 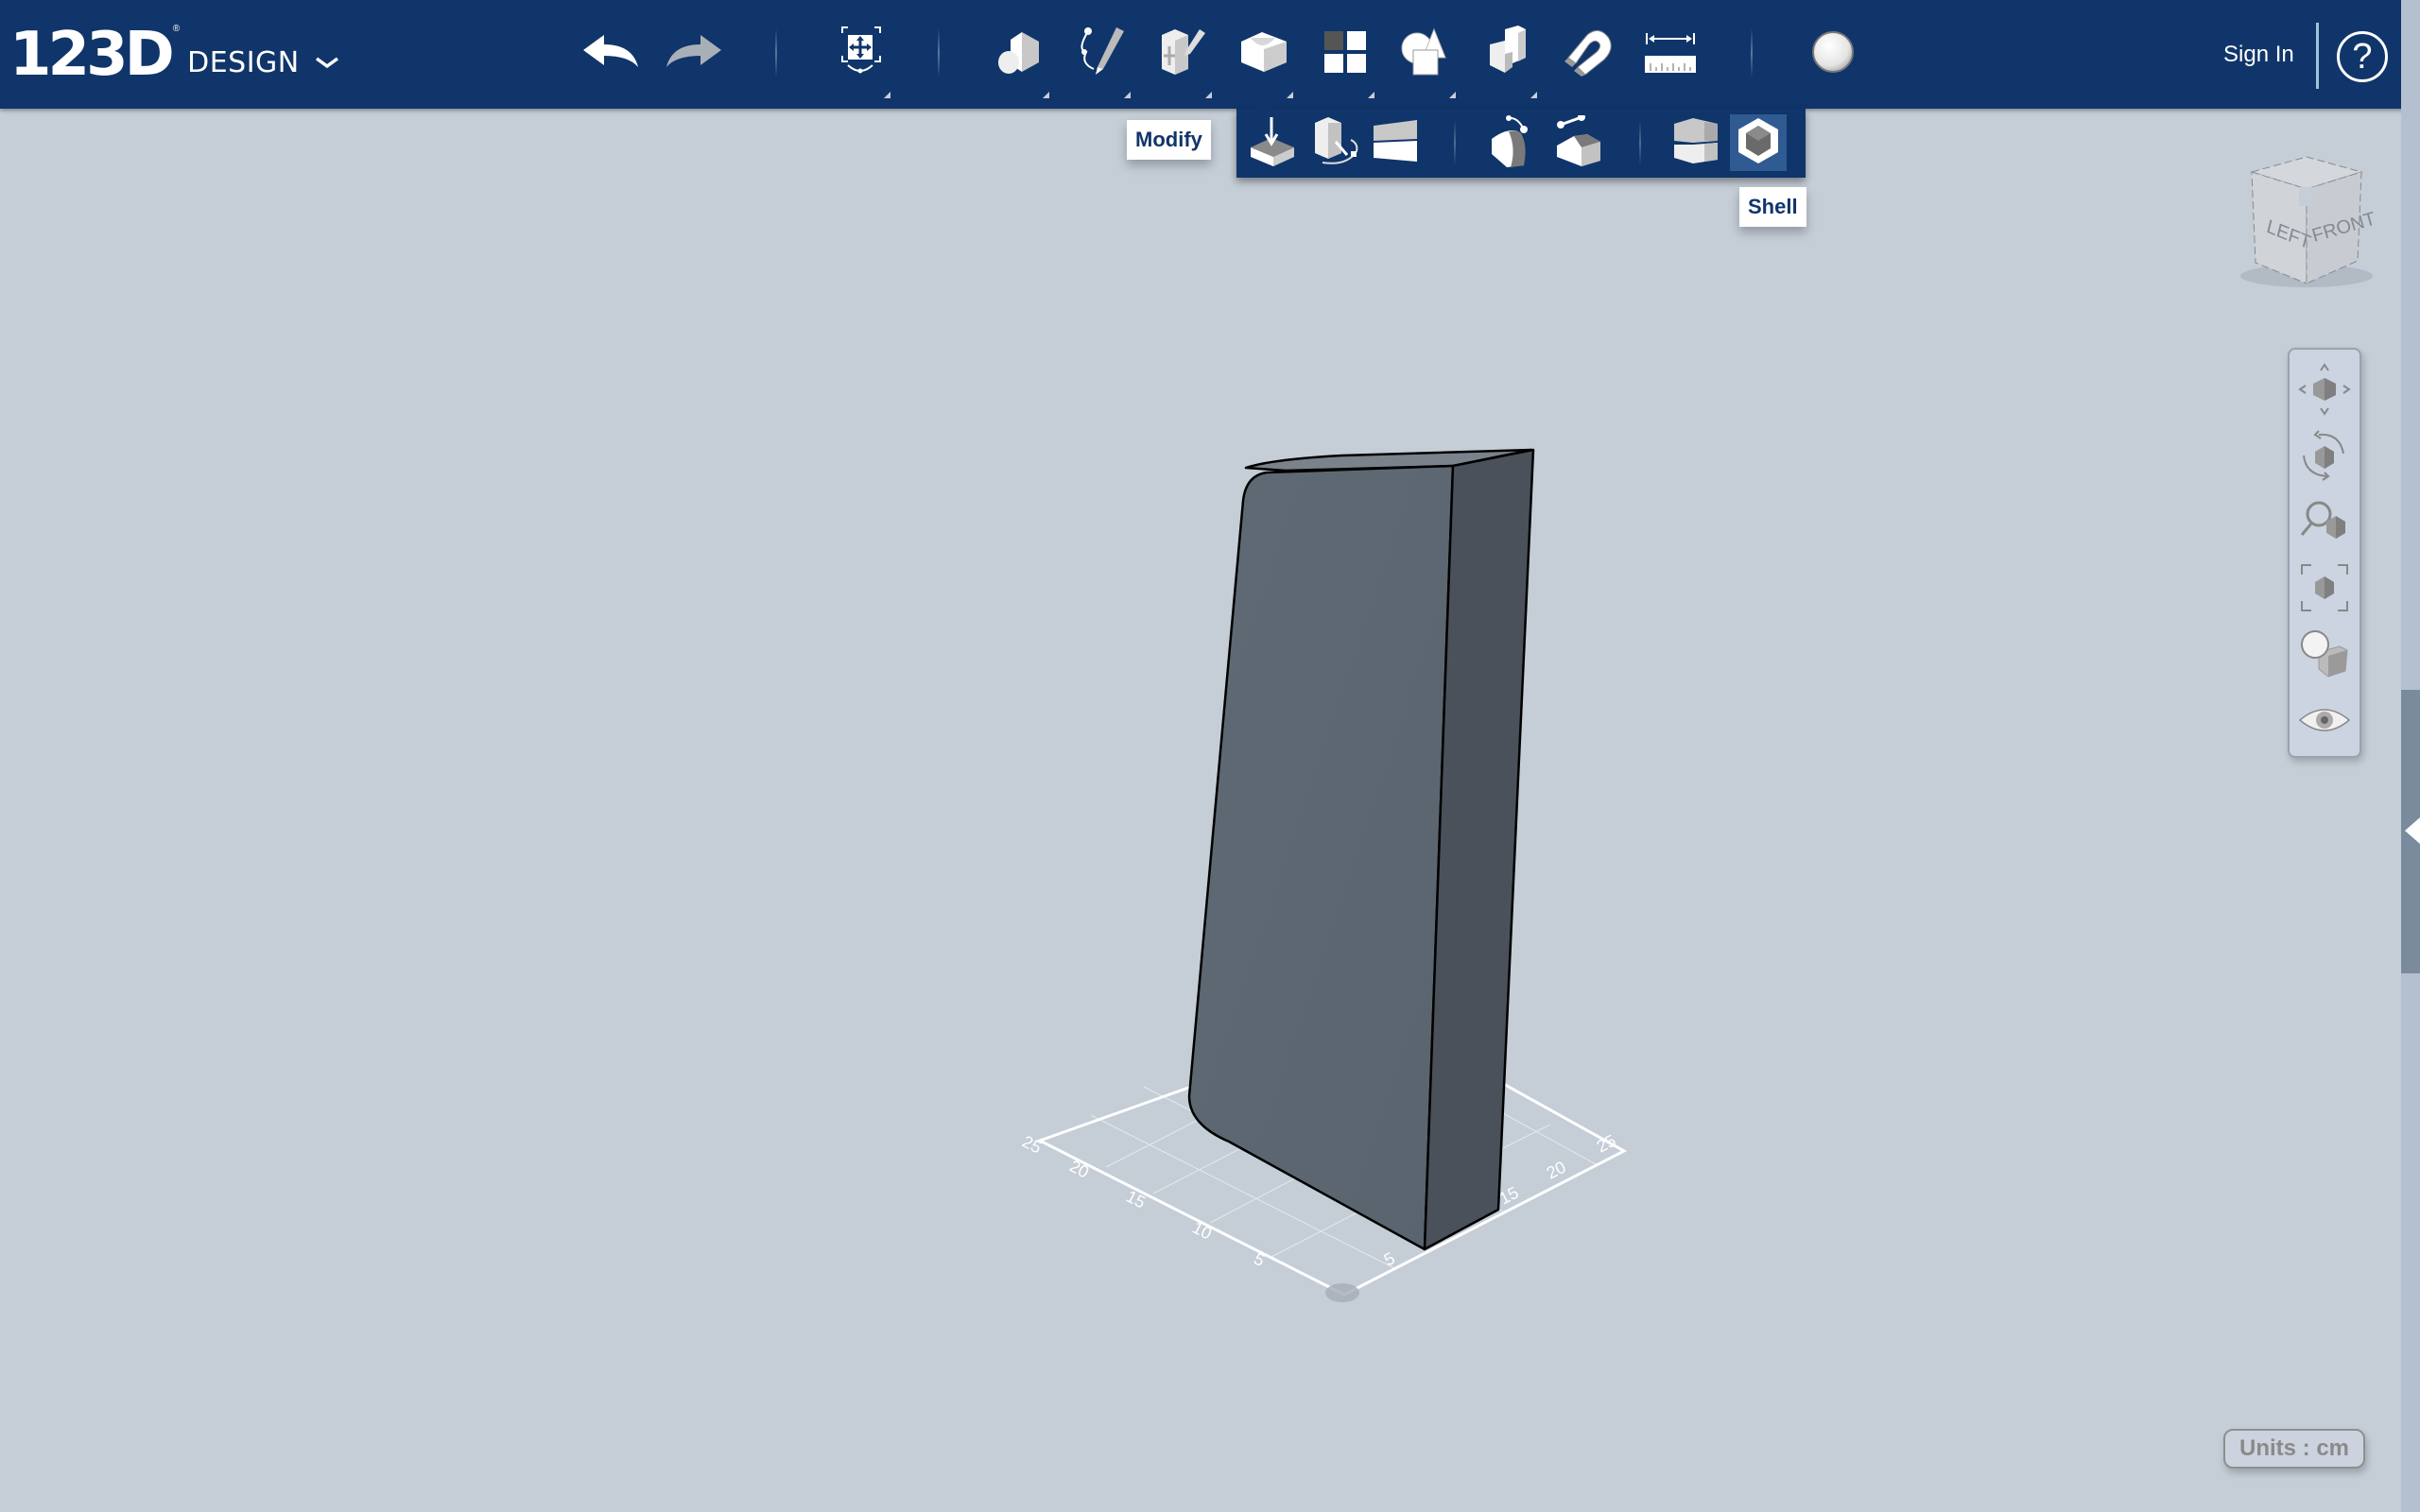 I want to click on view-mode-button, so click(x=2324, y=655).